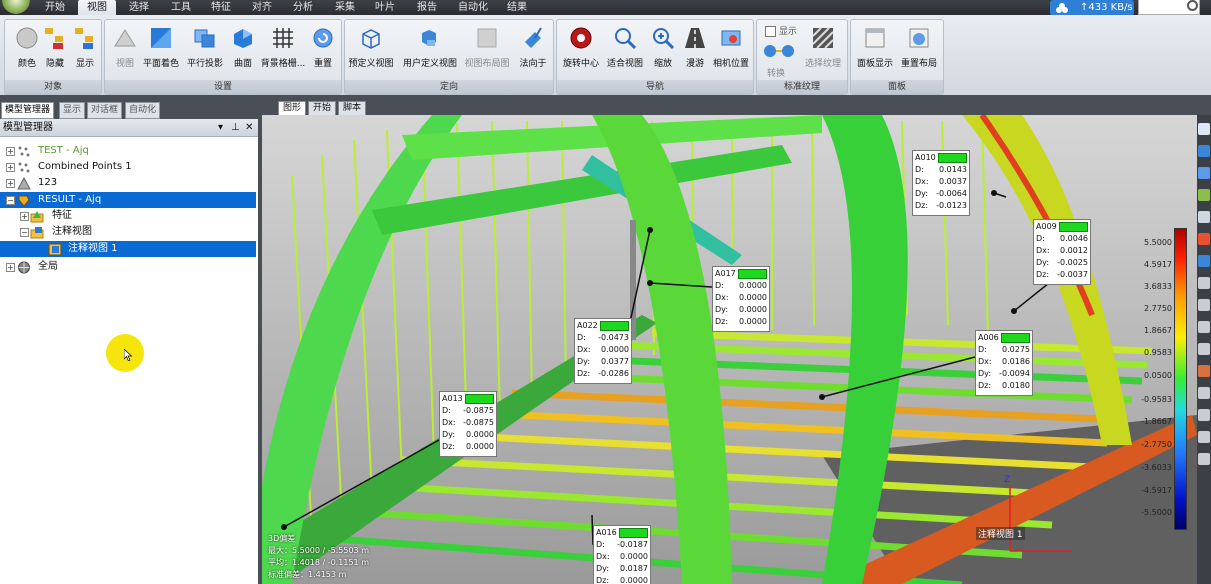 Image resolution: width=1211 pixels, height=584 pixels. Describe the element at coordinates (725, 273) in the screenshot. I see `annotation-id: A017` at that location.